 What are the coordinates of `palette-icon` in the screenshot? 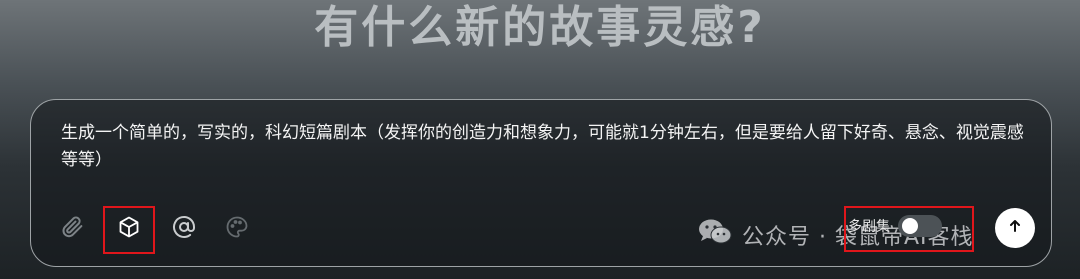 It's located at (237, 227).